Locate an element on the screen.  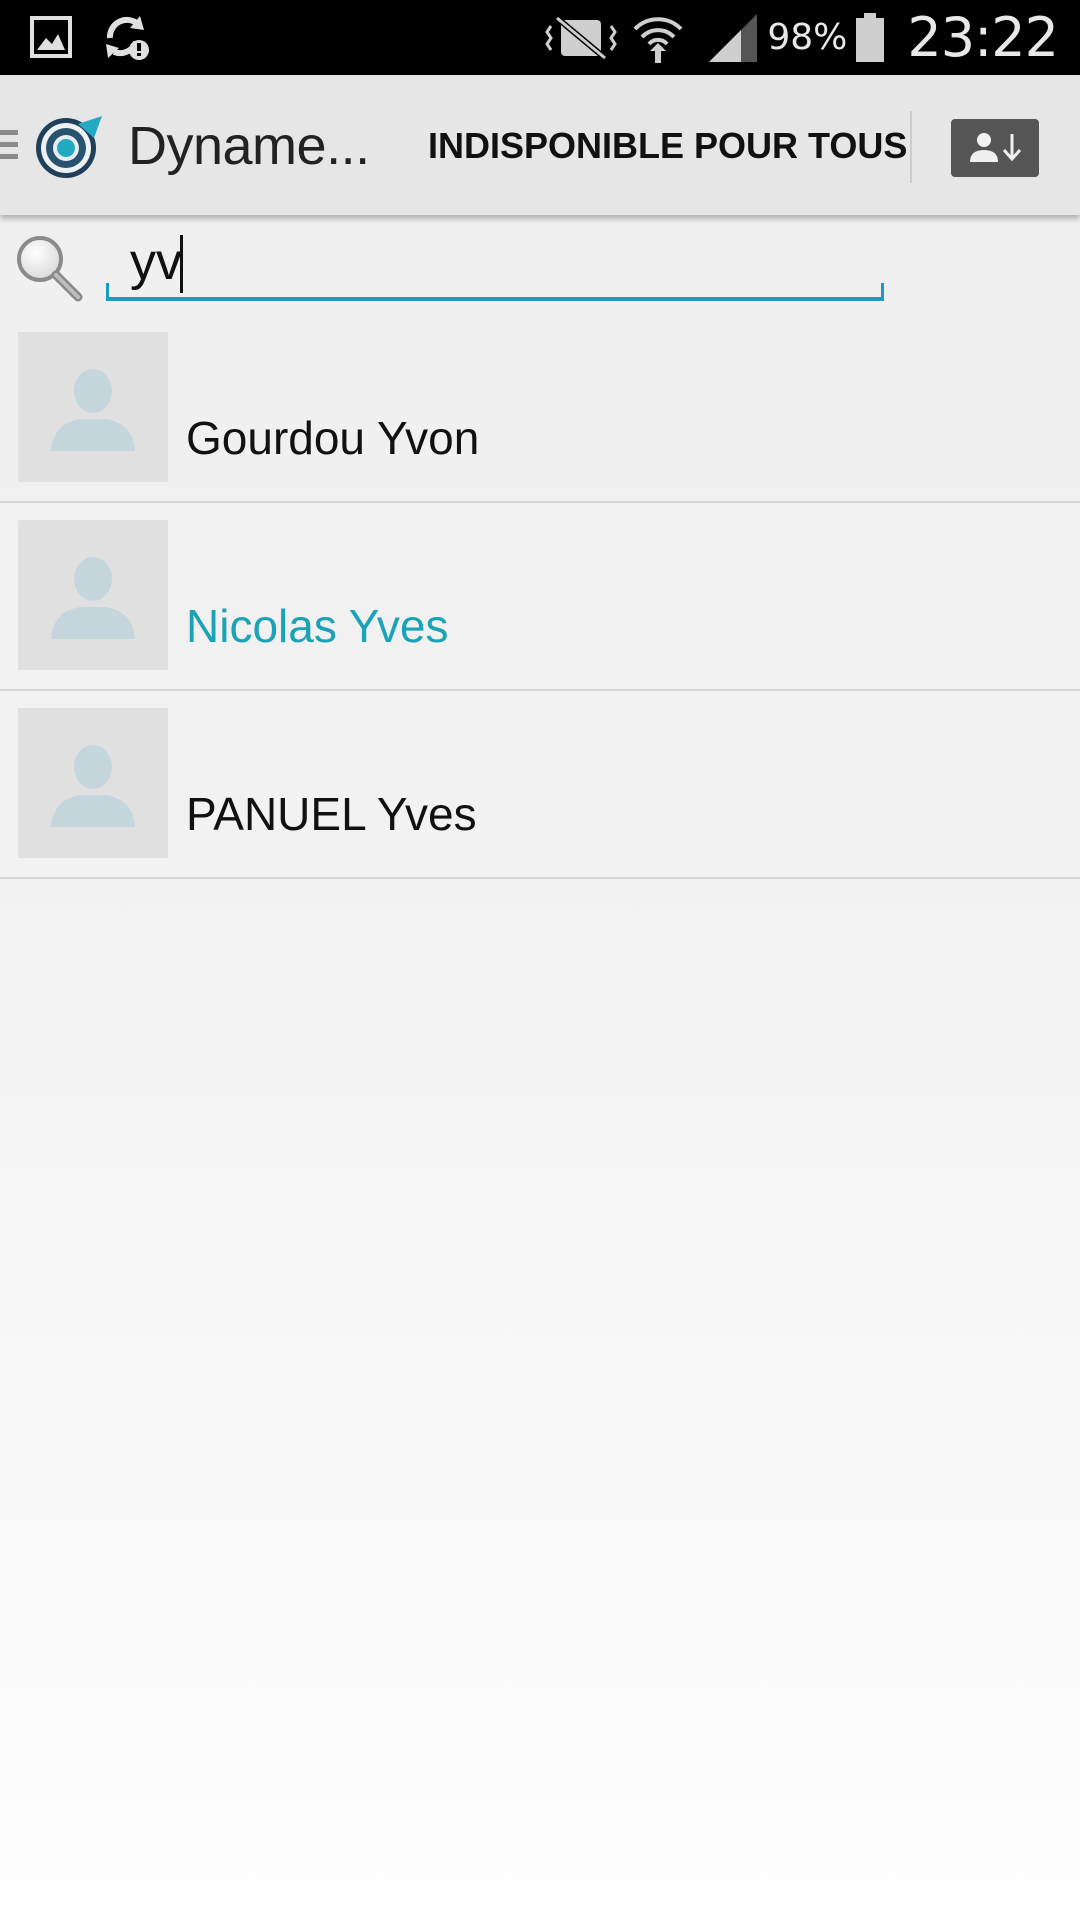
battery-percent: 98% is located at coordinates (807, 37).